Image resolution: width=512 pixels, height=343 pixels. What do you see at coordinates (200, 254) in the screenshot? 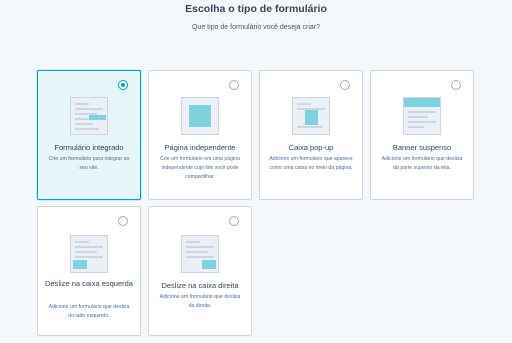
I see `slide-in-right-icon` at bounding box center [200, 254].